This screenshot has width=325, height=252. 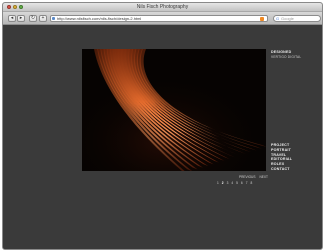 I want to click on brand-block: DESIGNED VERTIGO DIGITAL, so click(x=286, y=54).